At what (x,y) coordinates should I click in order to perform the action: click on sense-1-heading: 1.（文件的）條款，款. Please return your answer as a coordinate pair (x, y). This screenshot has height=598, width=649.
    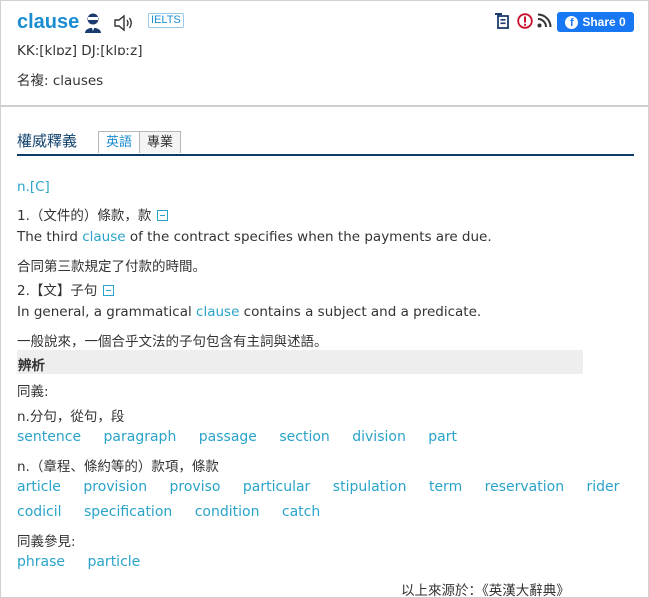
    Looking at the image, I should click on (93, 214).